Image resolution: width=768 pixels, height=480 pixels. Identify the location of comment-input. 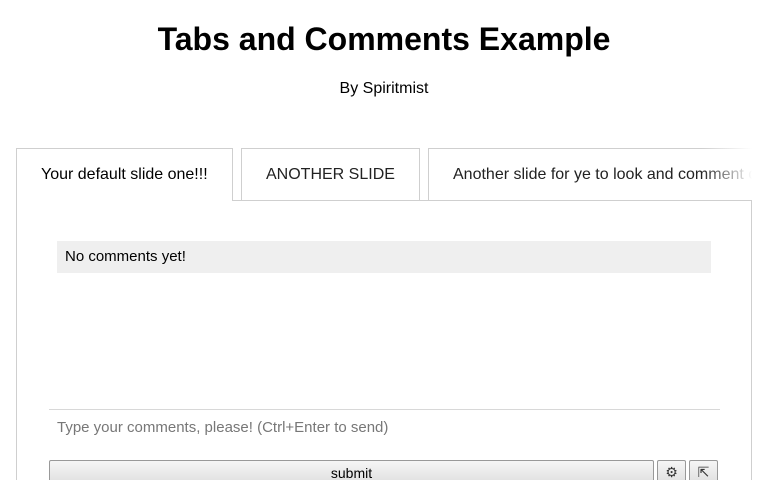
(384, 427).